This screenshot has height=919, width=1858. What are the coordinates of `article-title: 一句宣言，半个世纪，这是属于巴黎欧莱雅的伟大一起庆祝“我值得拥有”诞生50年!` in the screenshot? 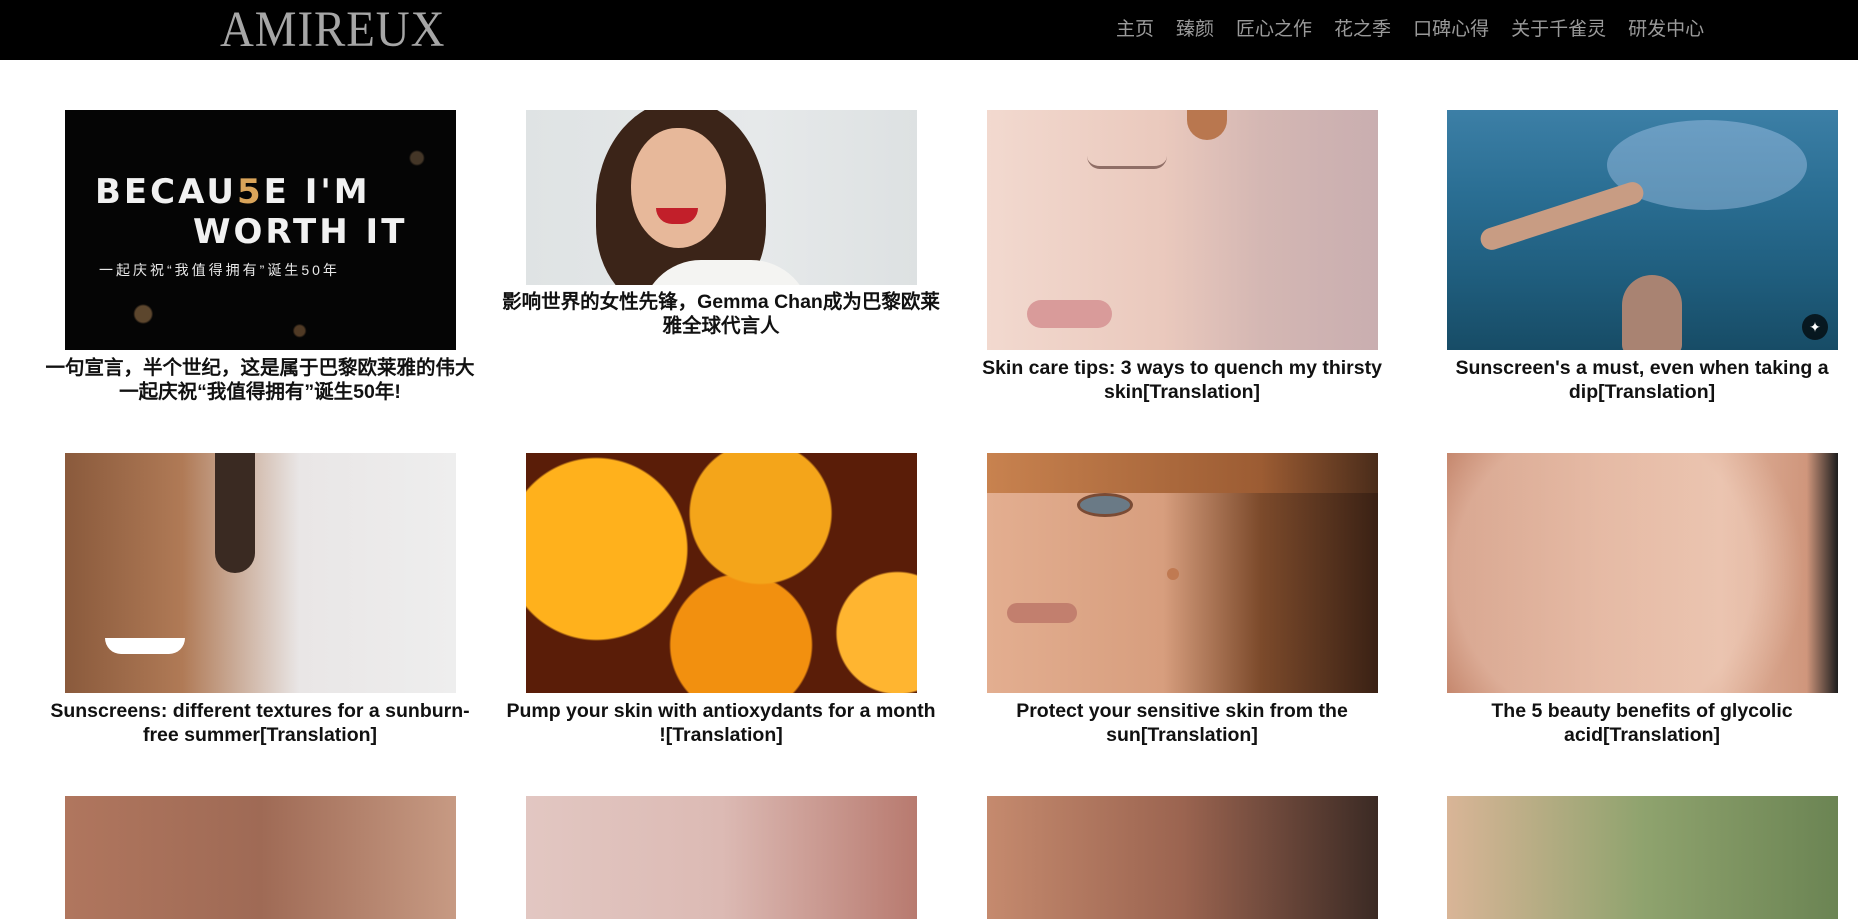 It's located at (260, 380).